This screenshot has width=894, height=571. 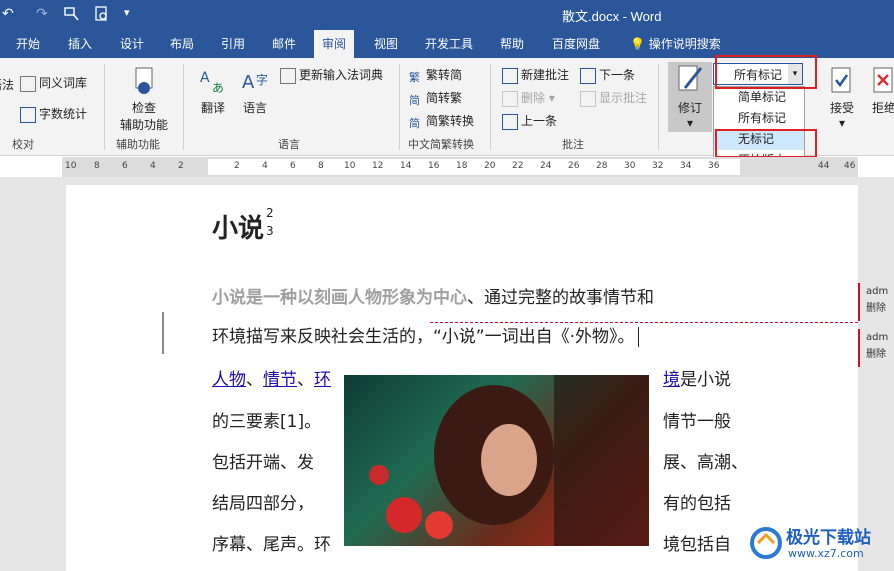 I want to click on tab-review: 审阅, so click(x=334, y=44).